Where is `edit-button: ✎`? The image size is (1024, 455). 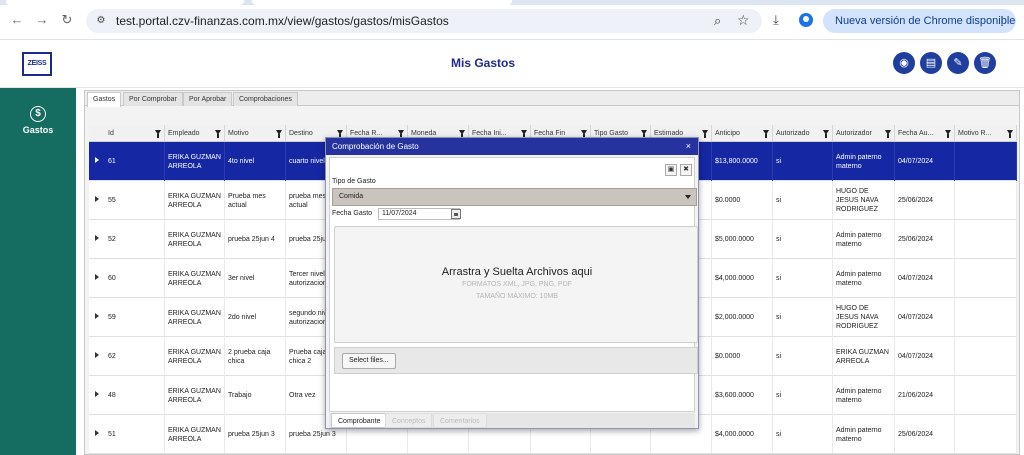
edit-button: ✎ is located at coordinates (958, 63).